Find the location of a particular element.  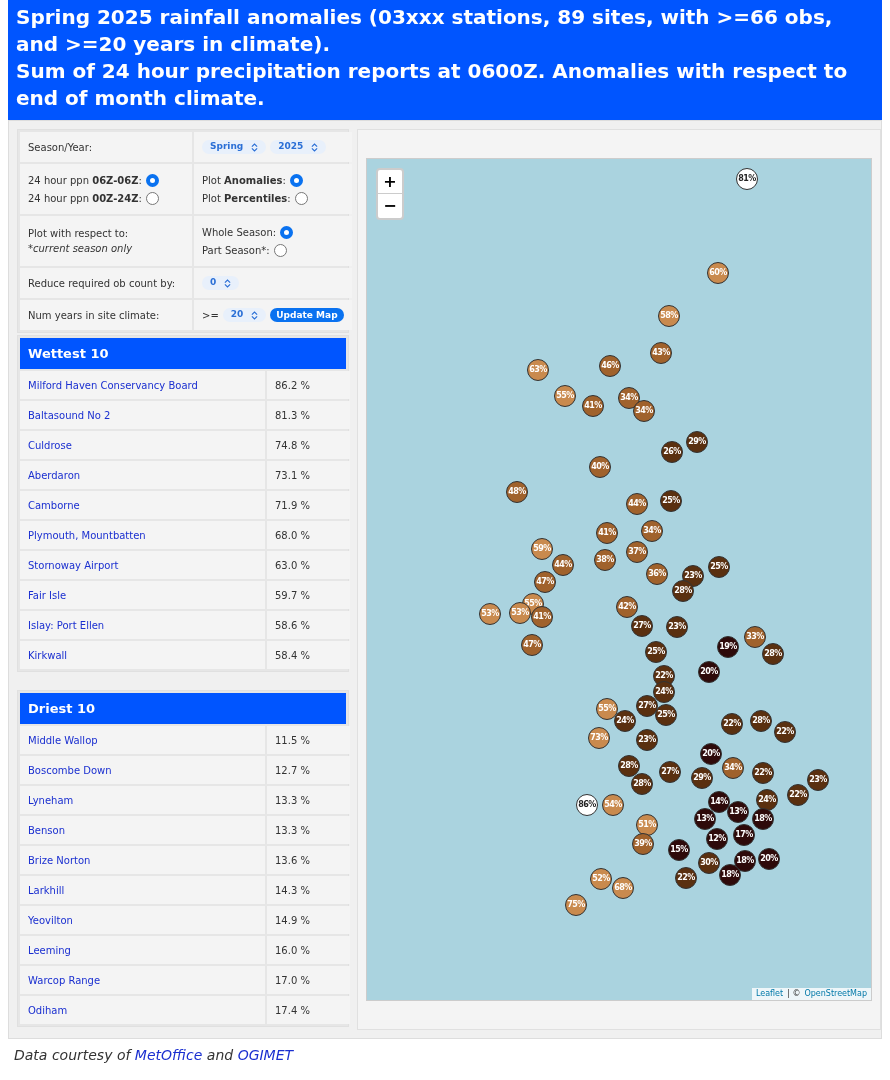

openstreetmap-link: OpenStreetMap is located at coordinates (835, 994).